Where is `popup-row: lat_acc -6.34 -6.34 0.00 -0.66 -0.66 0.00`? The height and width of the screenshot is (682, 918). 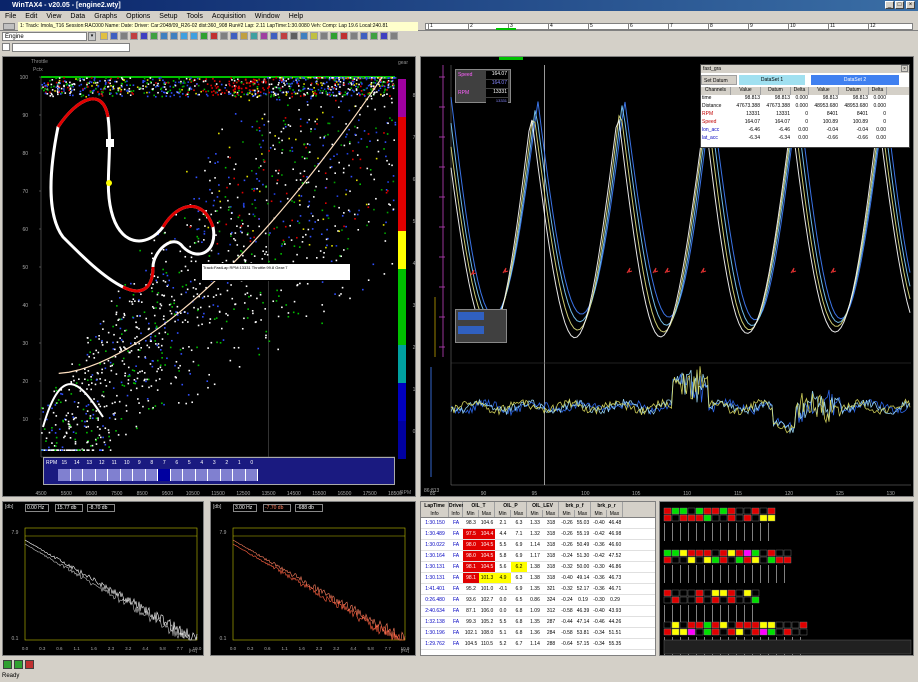
popup-row: lat_acc -6.34 -6.34 0.00 -0.66 -0.66 0.00 is located at coordinates (805, 139).